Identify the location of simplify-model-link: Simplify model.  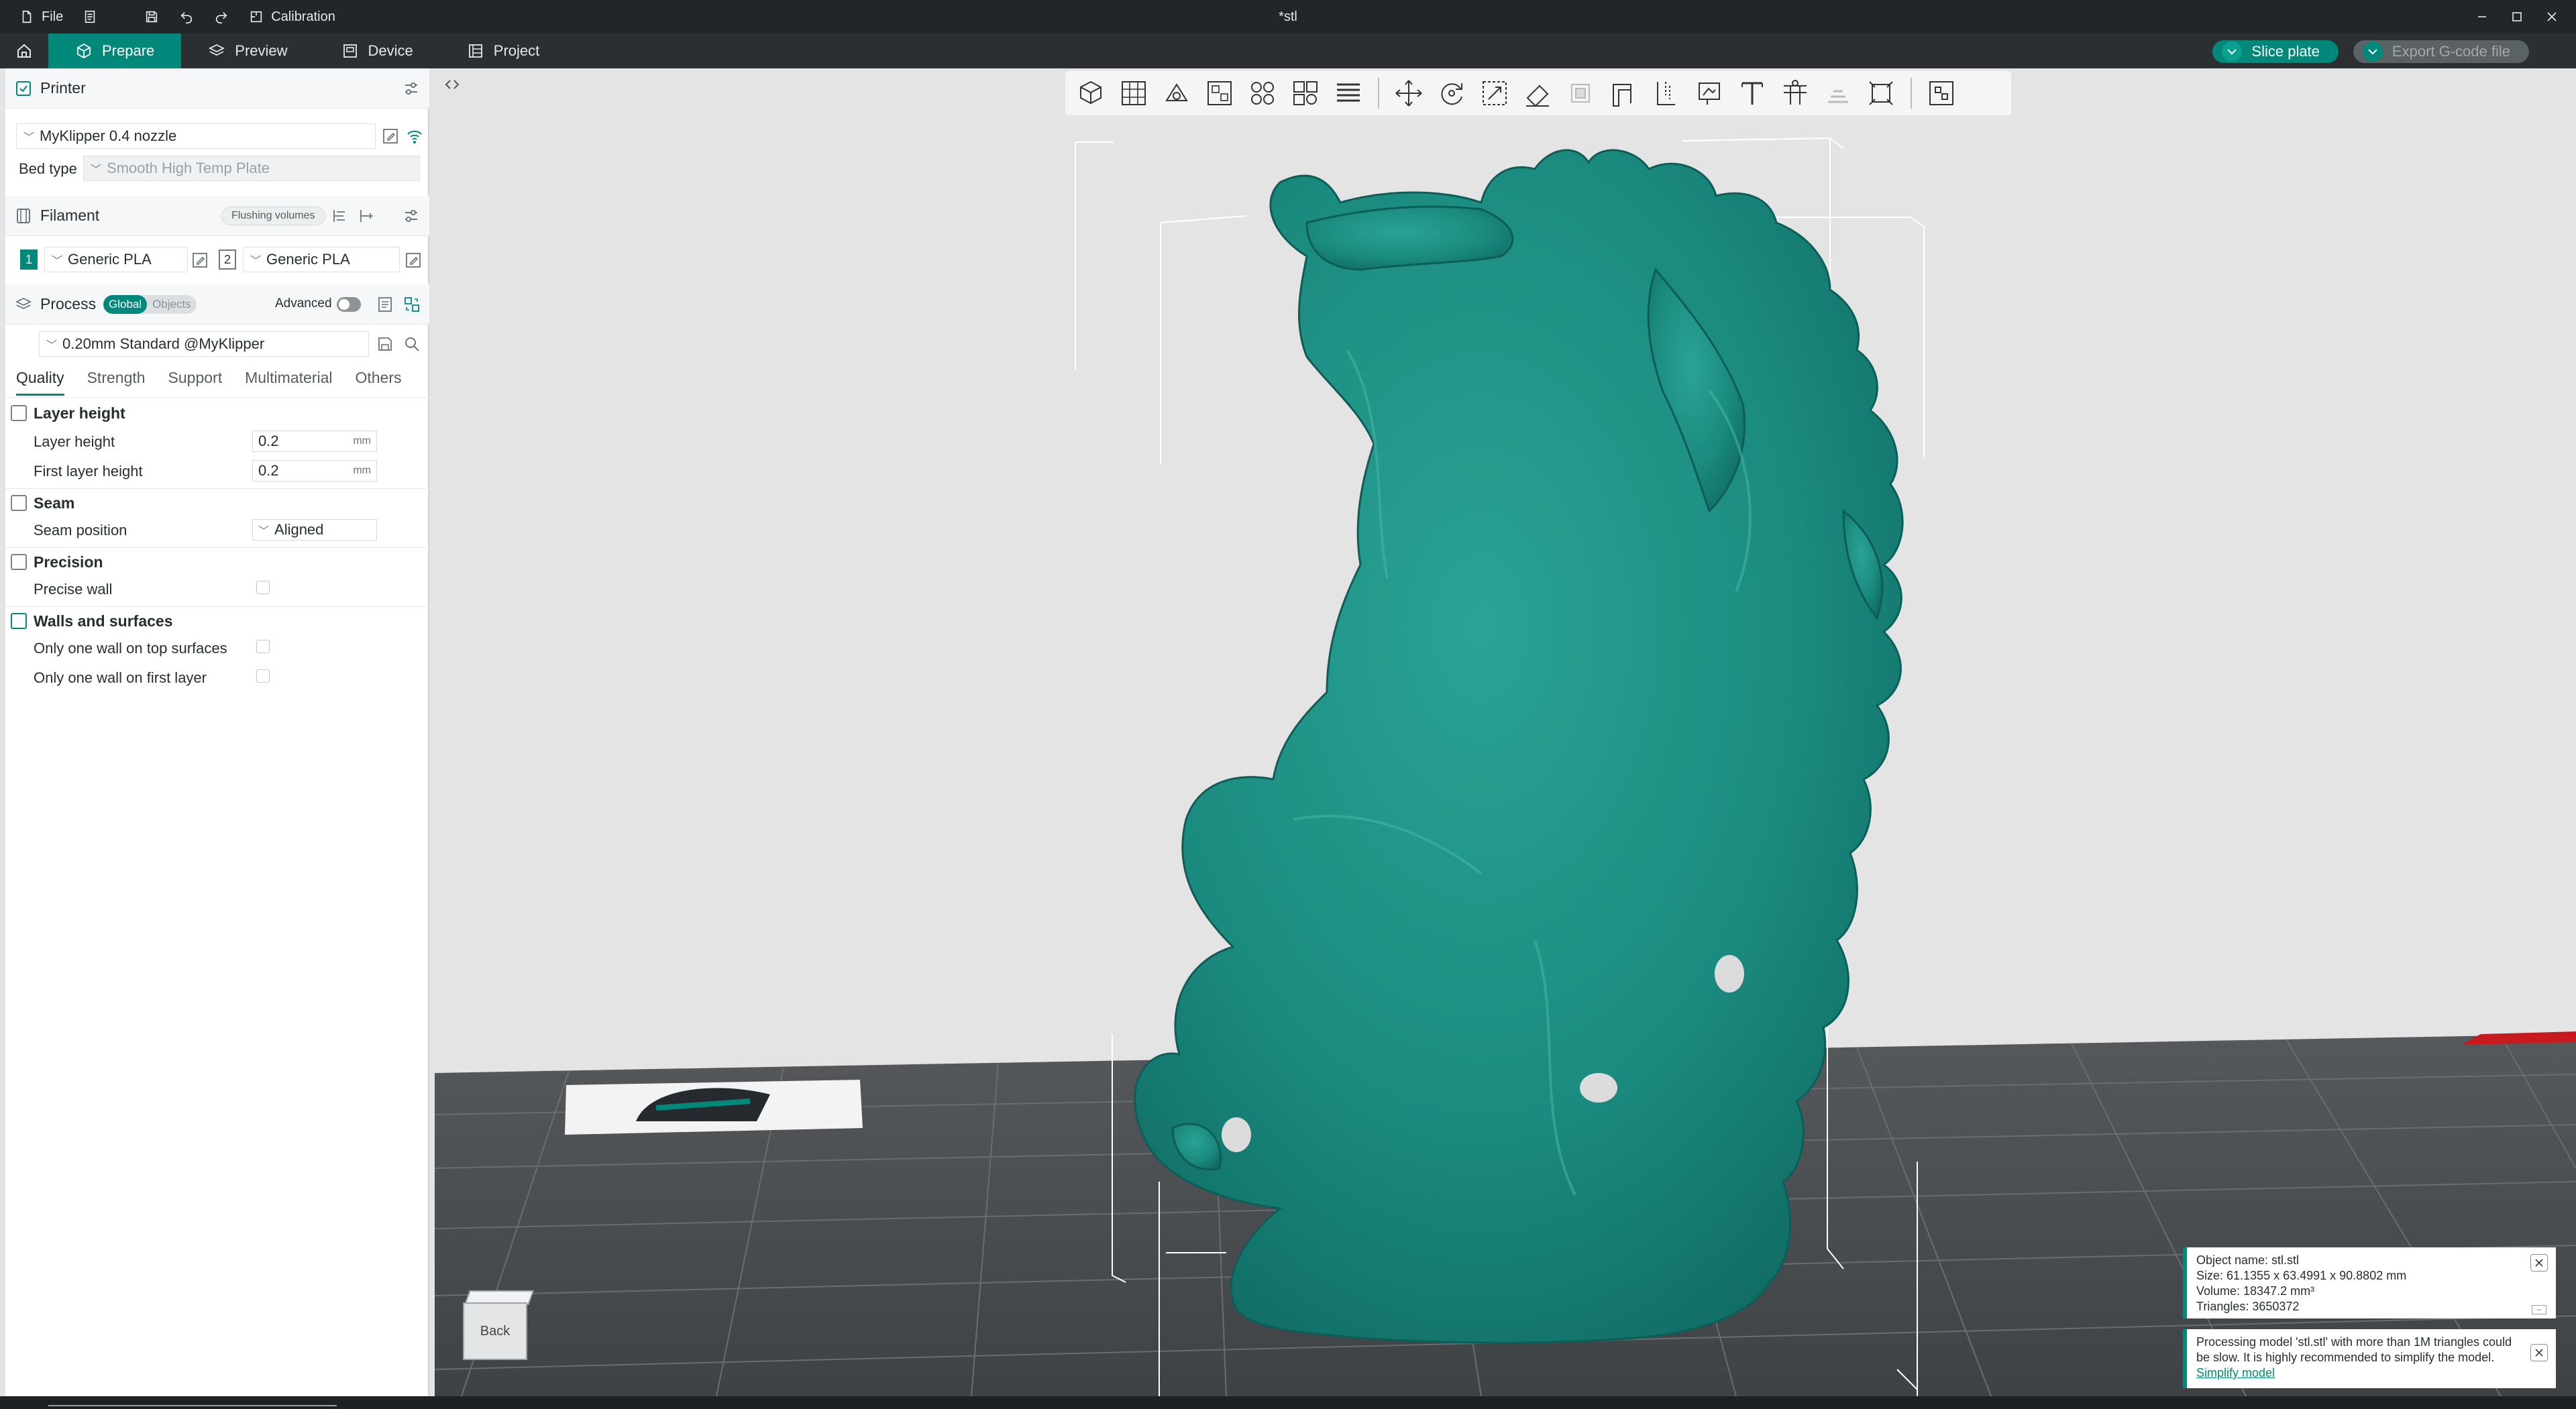
(2235, 1372).